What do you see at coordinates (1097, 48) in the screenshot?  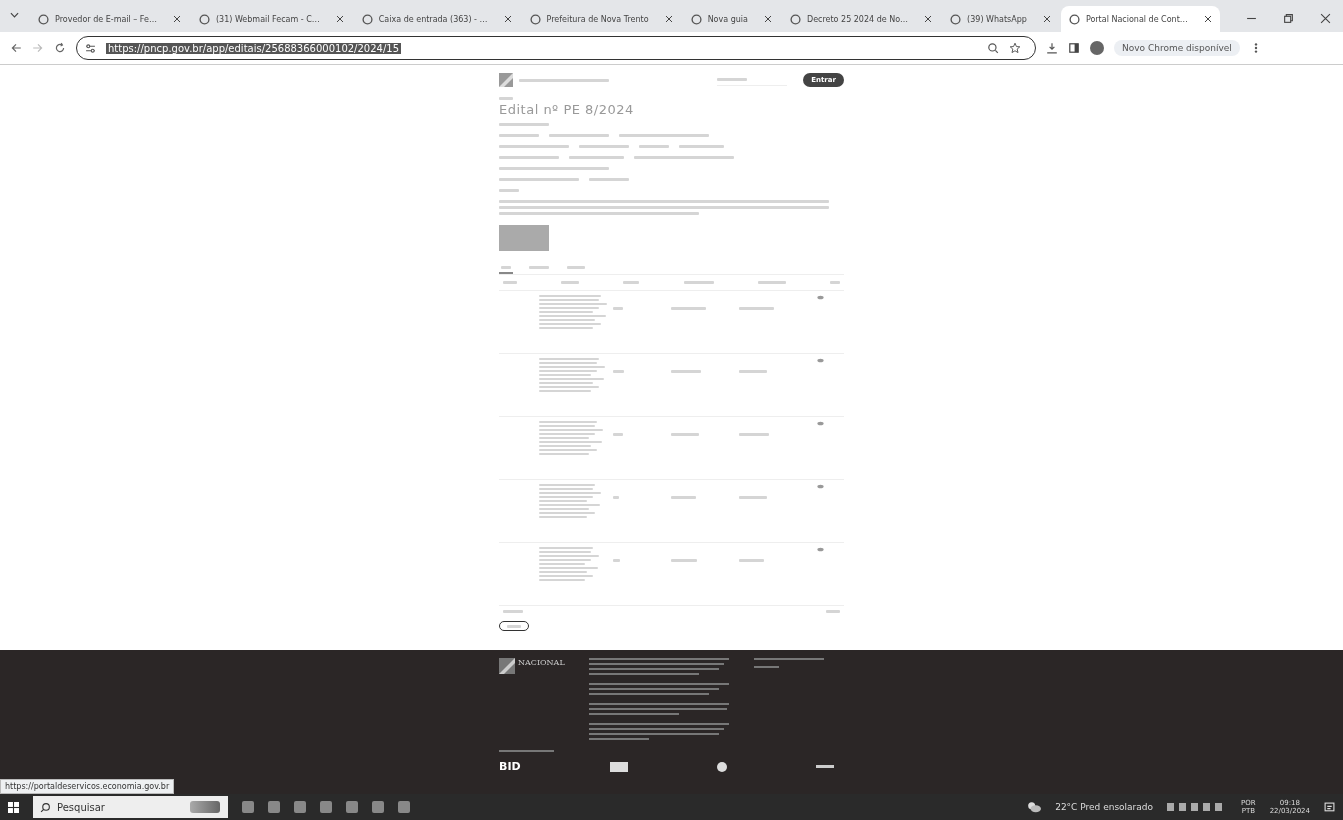 I see `avatar-circle` at bounding box center [1097, 48].